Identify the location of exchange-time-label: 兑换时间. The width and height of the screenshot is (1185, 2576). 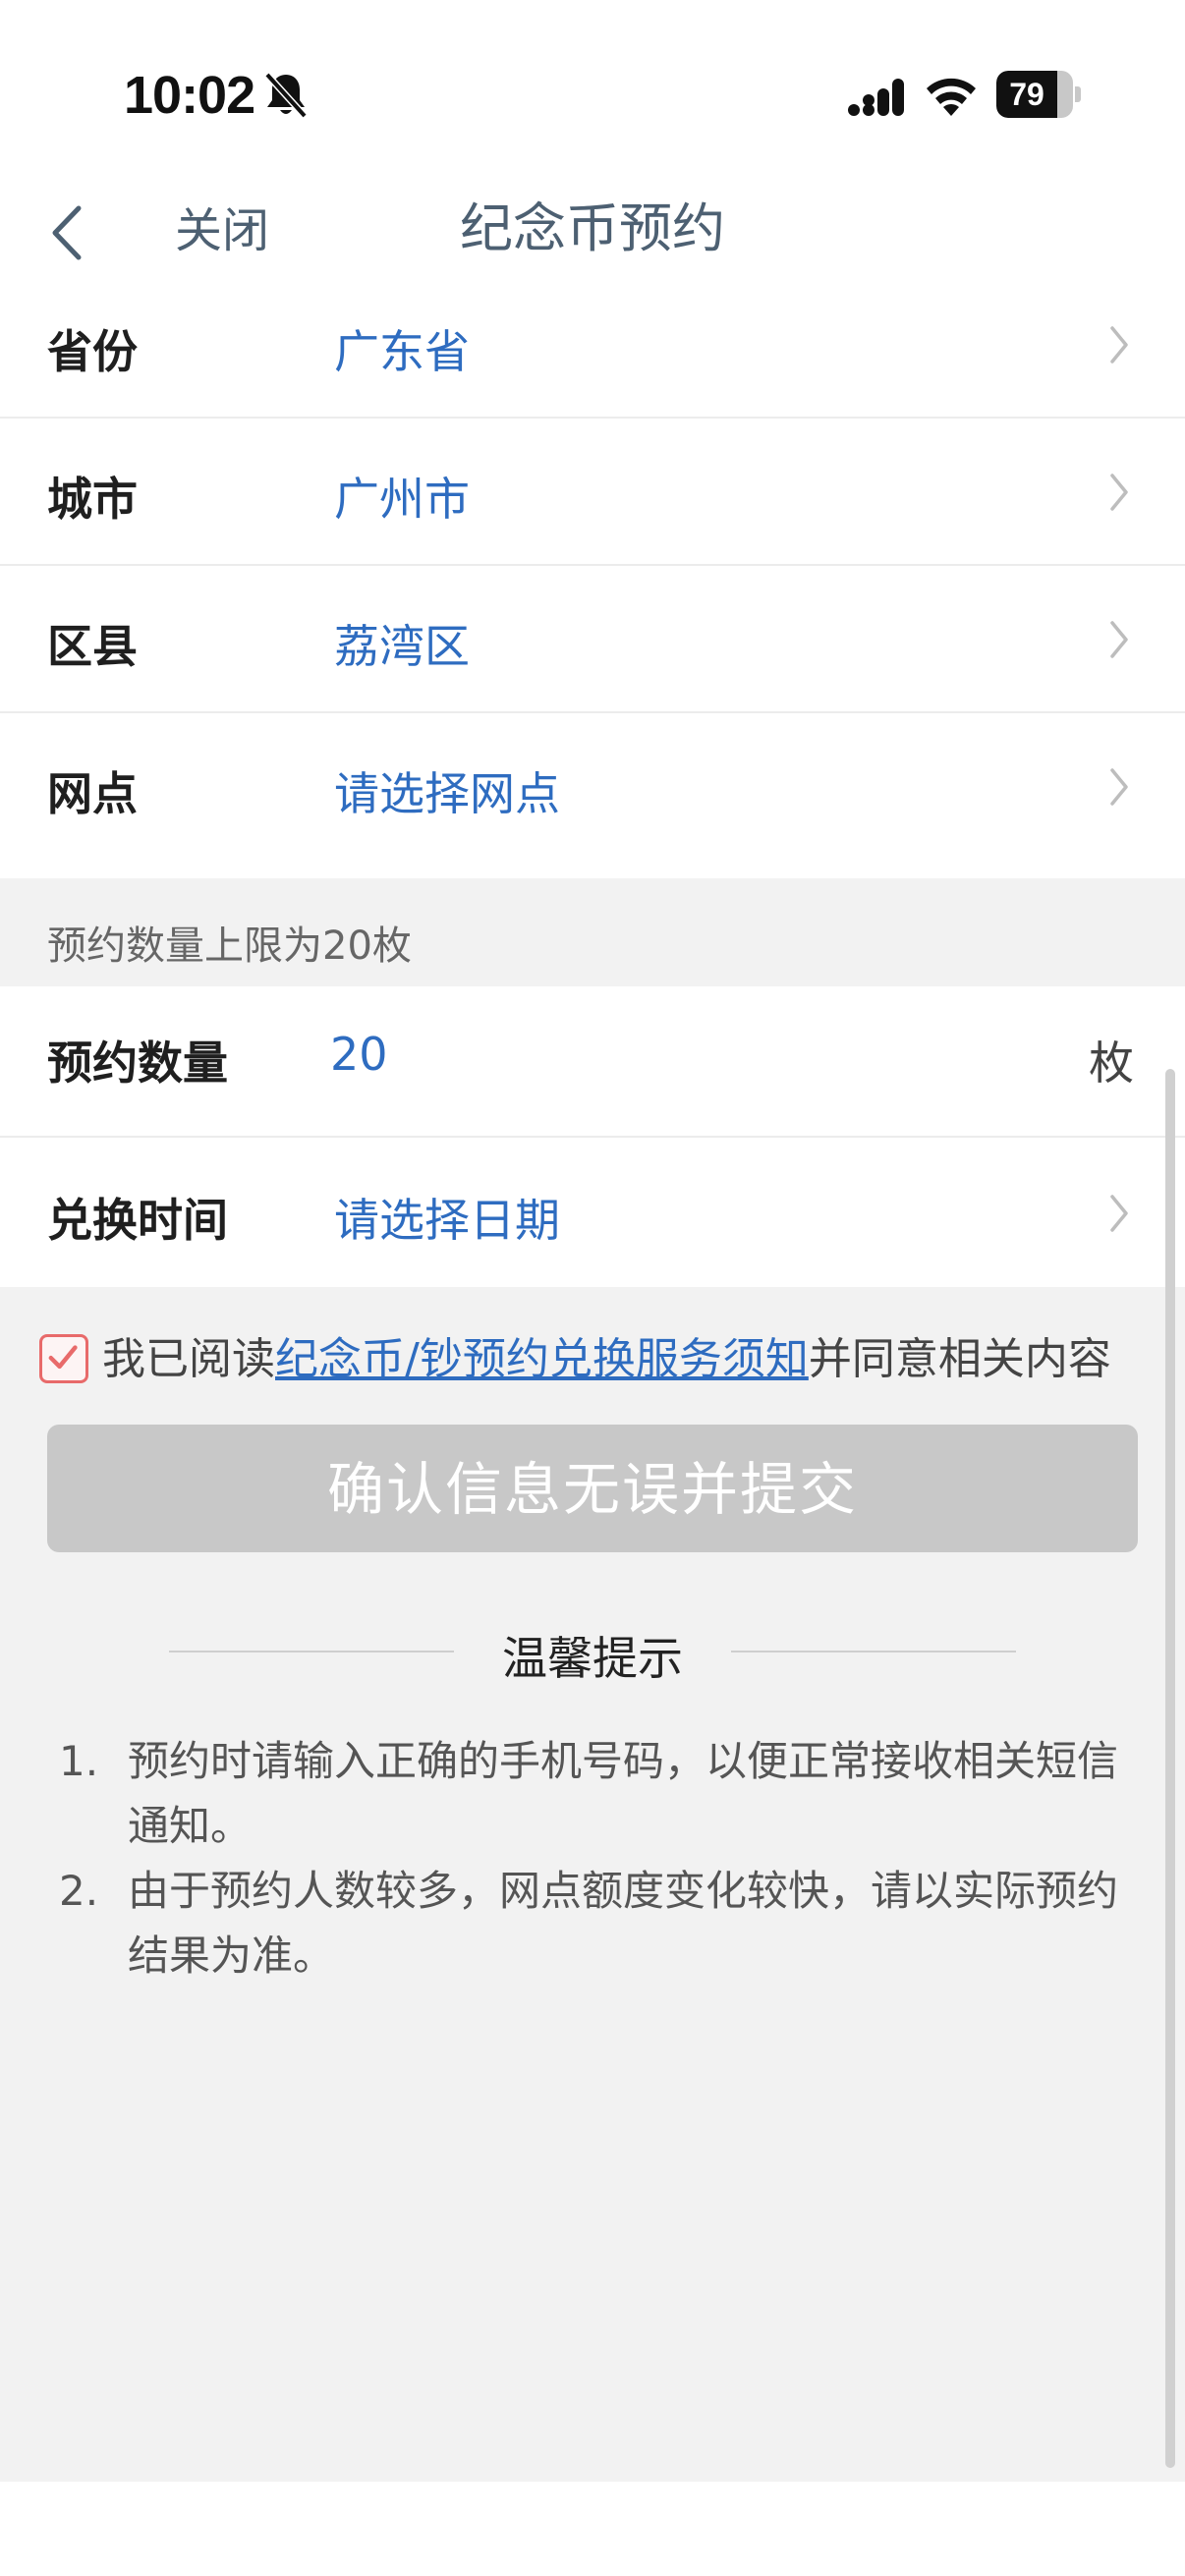
(137, 1220).